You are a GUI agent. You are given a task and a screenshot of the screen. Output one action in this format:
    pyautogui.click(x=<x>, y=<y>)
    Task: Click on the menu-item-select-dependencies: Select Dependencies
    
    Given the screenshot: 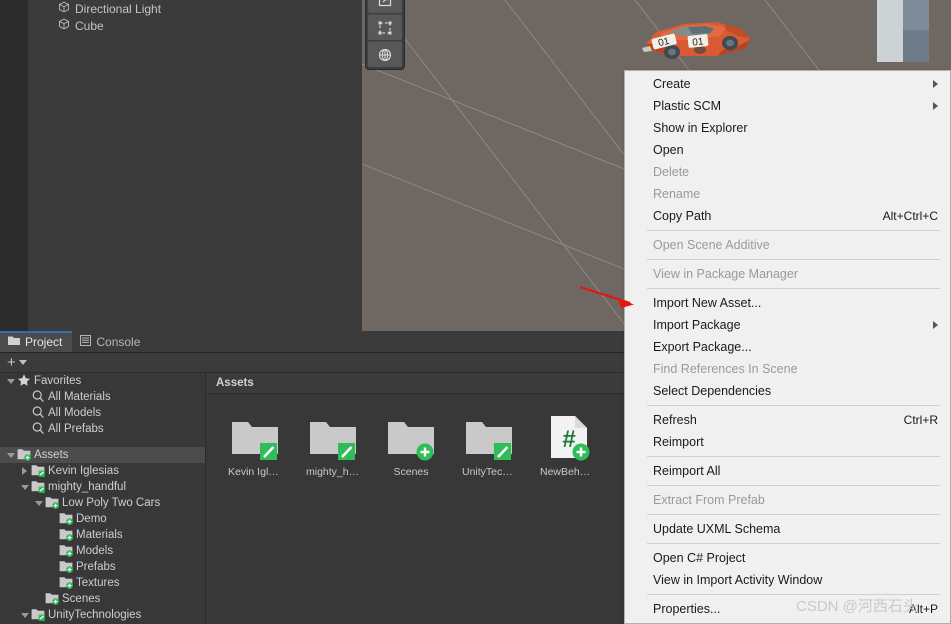 What is the action you would take?
    pyautogui.click(x=787, y=391)
    